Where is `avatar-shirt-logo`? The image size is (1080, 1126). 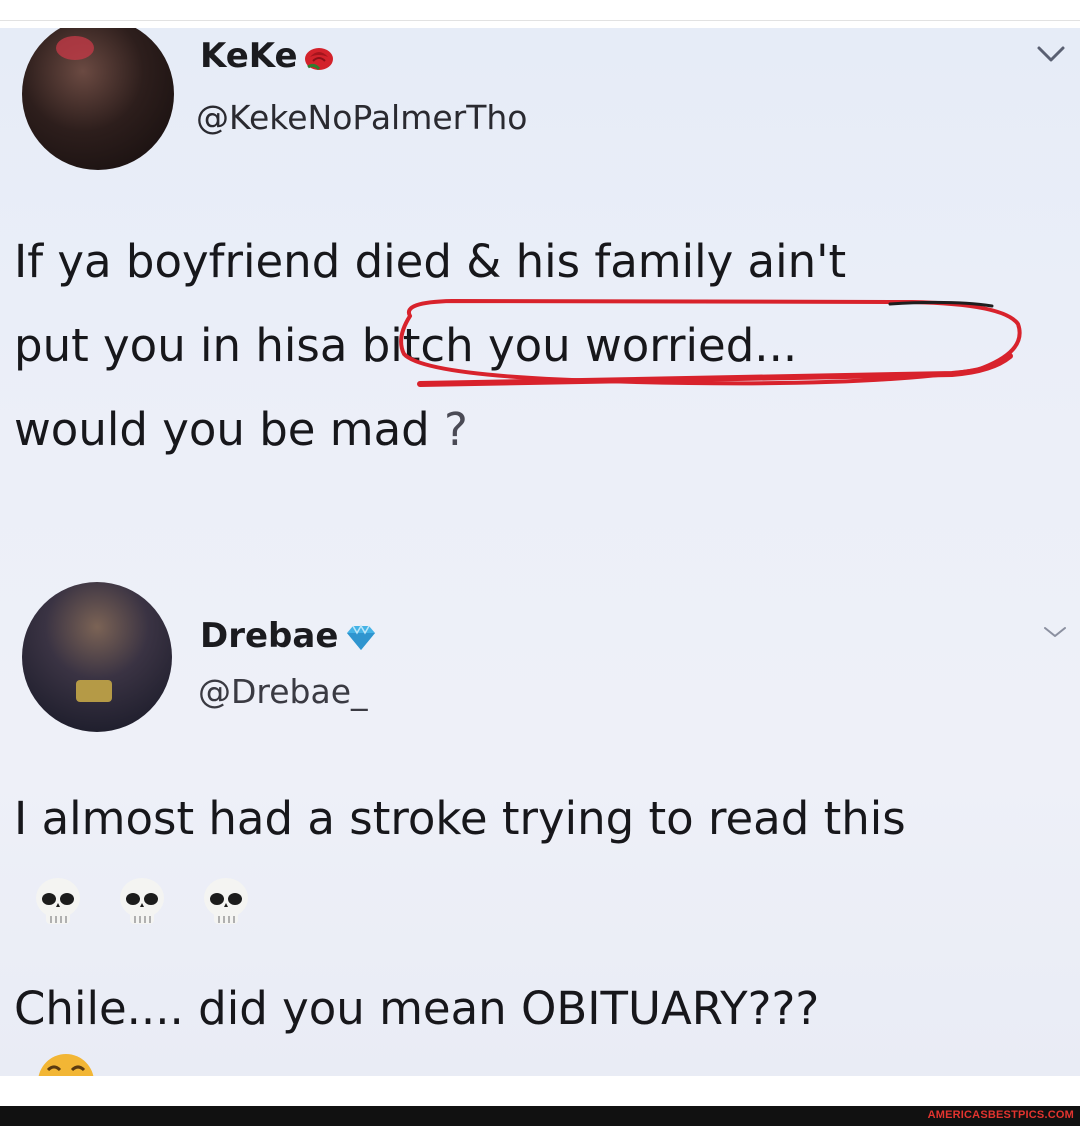
avatar-shirt-logo is located at coordinates (94, 691).